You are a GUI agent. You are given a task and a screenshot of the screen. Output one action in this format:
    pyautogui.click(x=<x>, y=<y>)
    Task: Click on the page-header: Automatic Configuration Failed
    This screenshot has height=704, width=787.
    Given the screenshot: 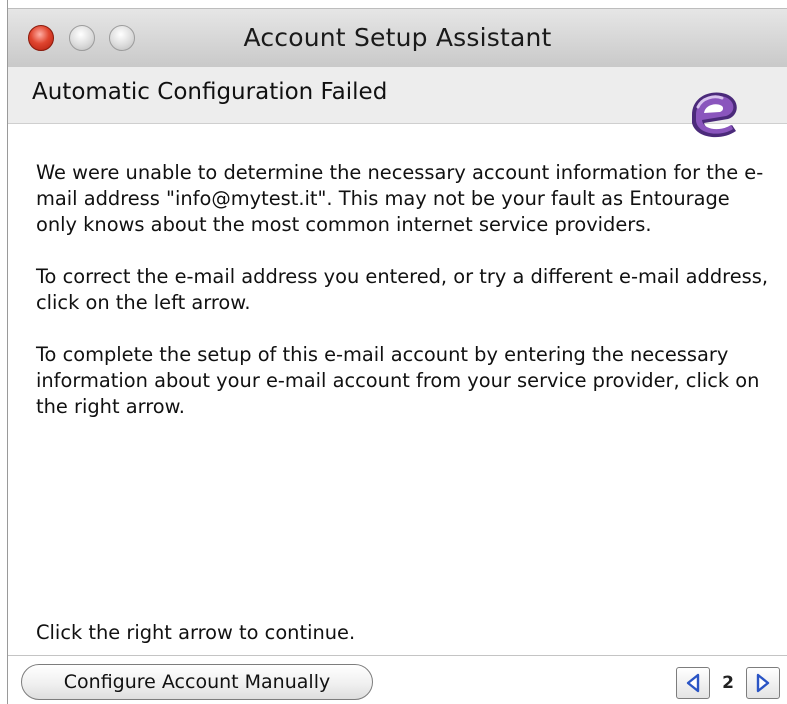 What is the action you would take?
    pyautogui.click(x=397, y=95)
    